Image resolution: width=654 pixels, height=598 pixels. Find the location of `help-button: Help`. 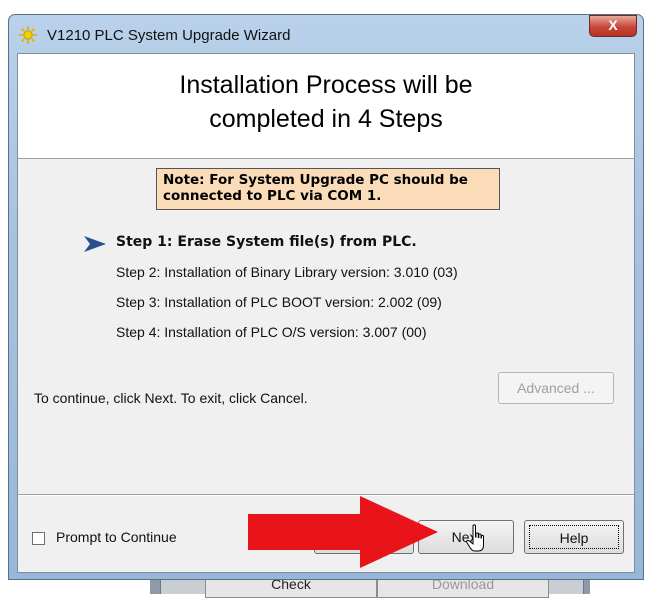

help-button: Help is located at coordinates (574, 537).